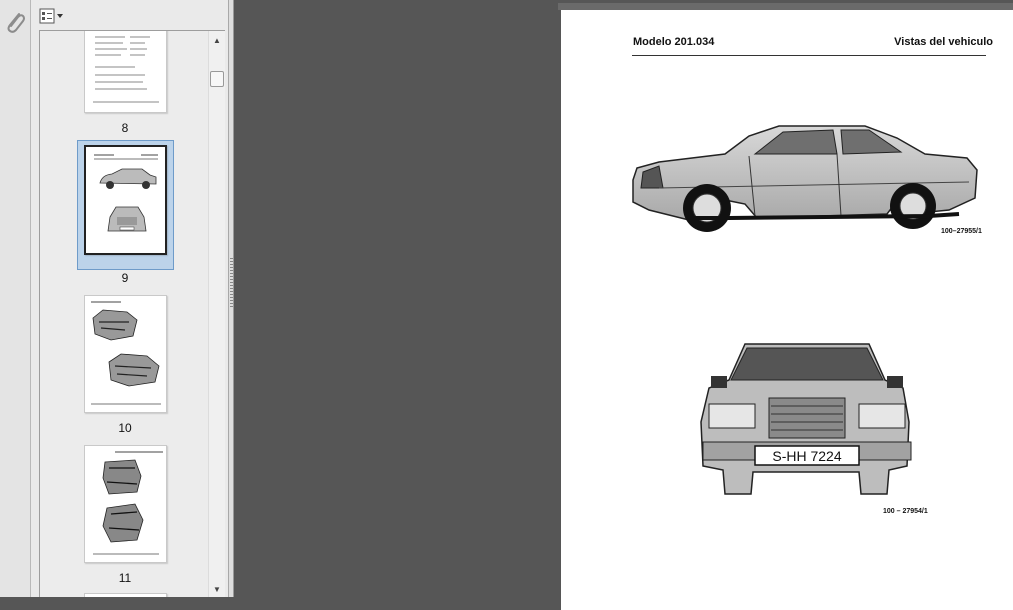  I want to click on thumbnail-label-10: 10, so click(125, 428).